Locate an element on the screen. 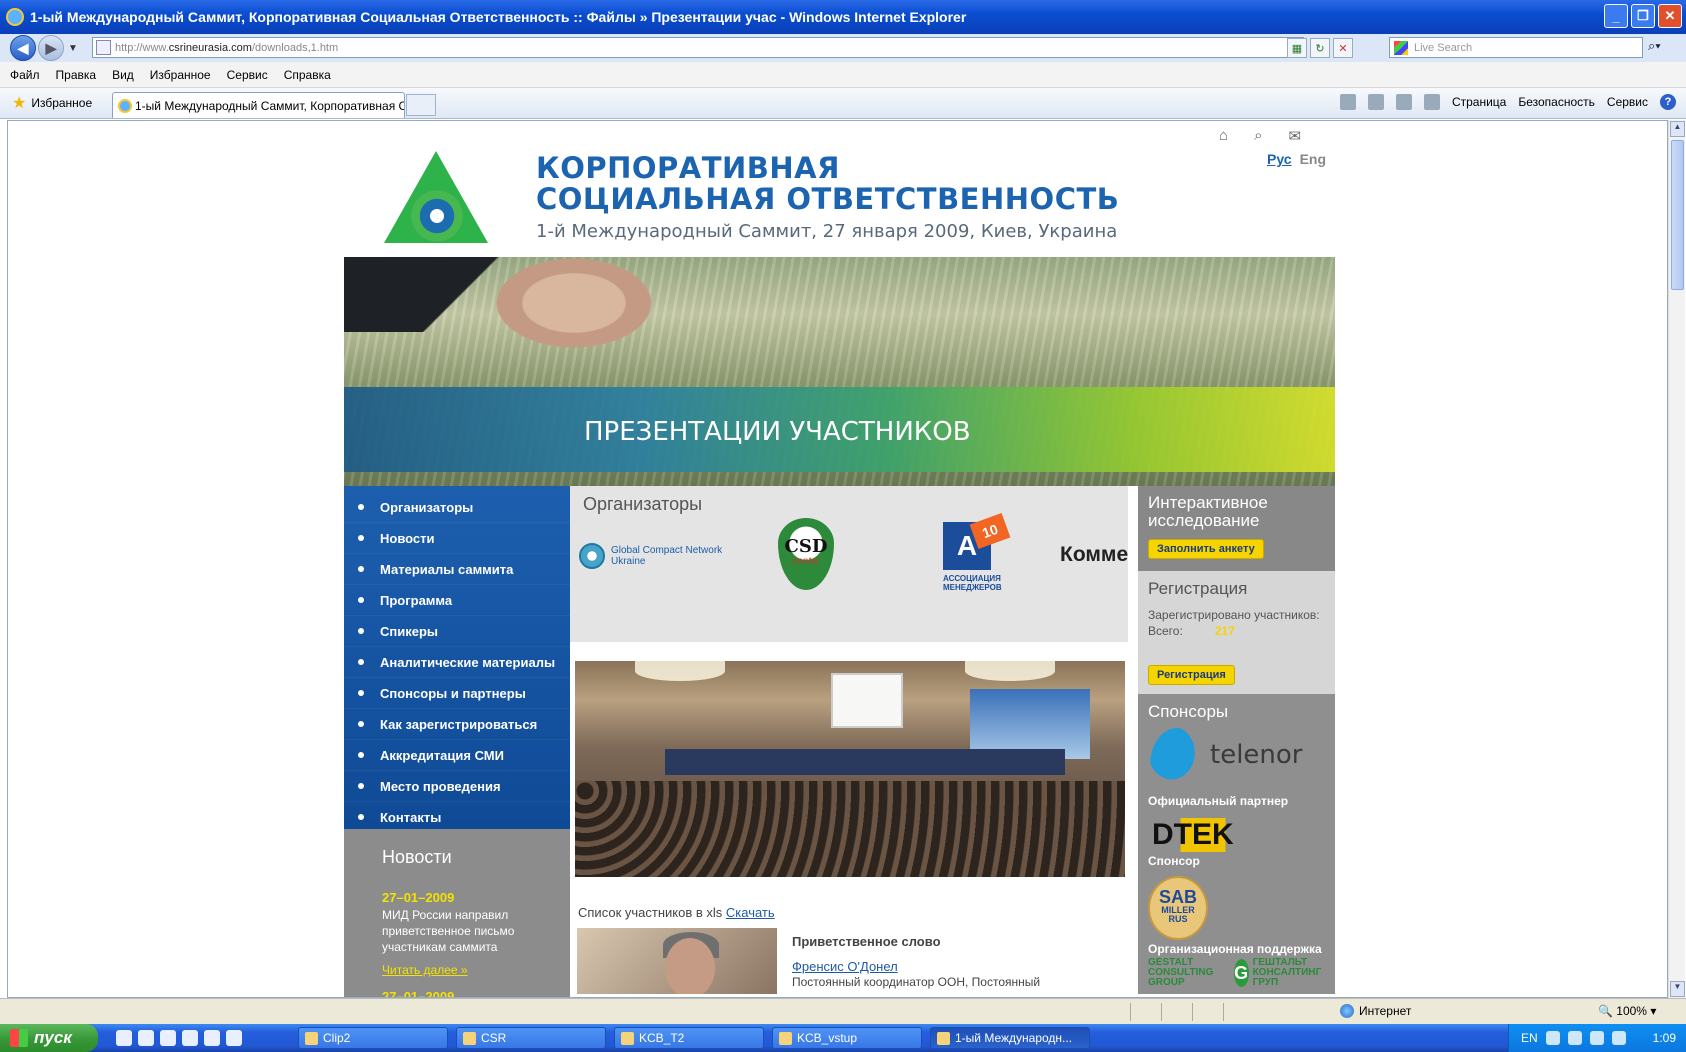 This screenshot has width=1686, height=1052. telenor-logo: telenor is located at coordinates (1241, 760).